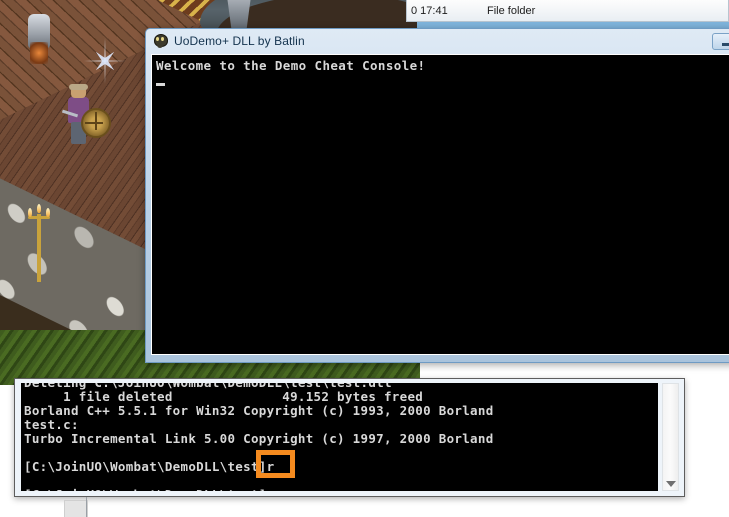  Describe the element at coordinates (76, 508) in the screenshot. I see `taskbar-fragment` at that location.